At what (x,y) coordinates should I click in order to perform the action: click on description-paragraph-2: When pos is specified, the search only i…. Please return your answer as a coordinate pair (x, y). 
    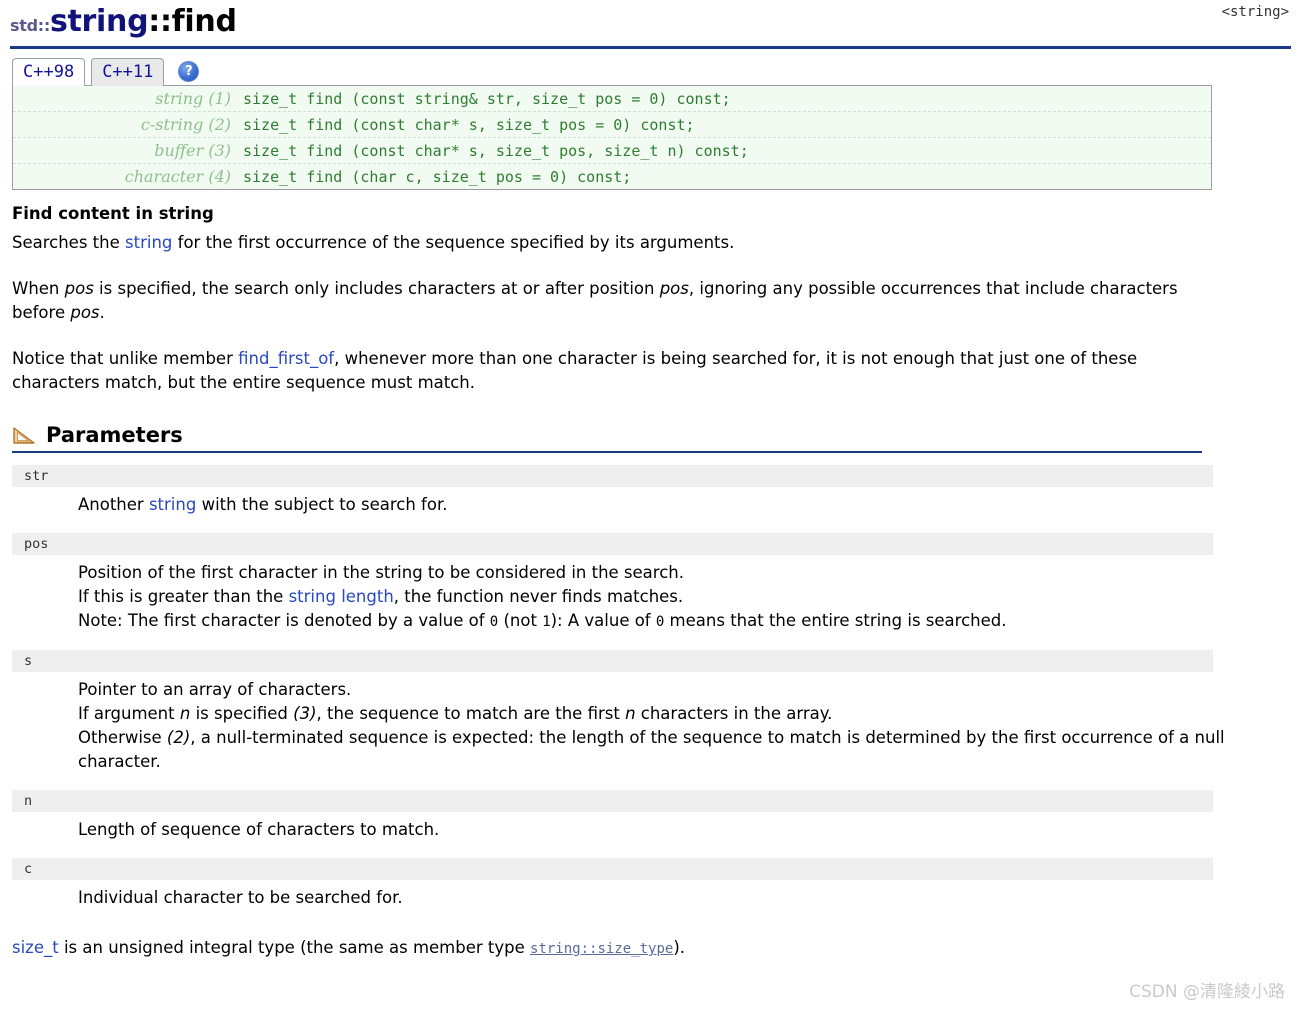
    Looking at the image, I should click on (607, 301).